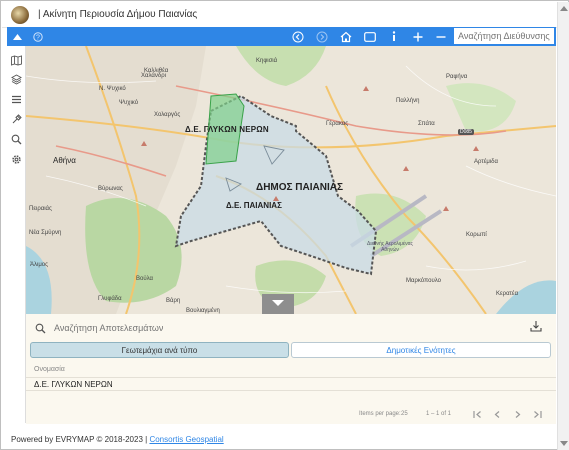 The height and width of the screenshot is (450, 569). I want to click on items-per-page-label: Items per page:, so click(380, 414).